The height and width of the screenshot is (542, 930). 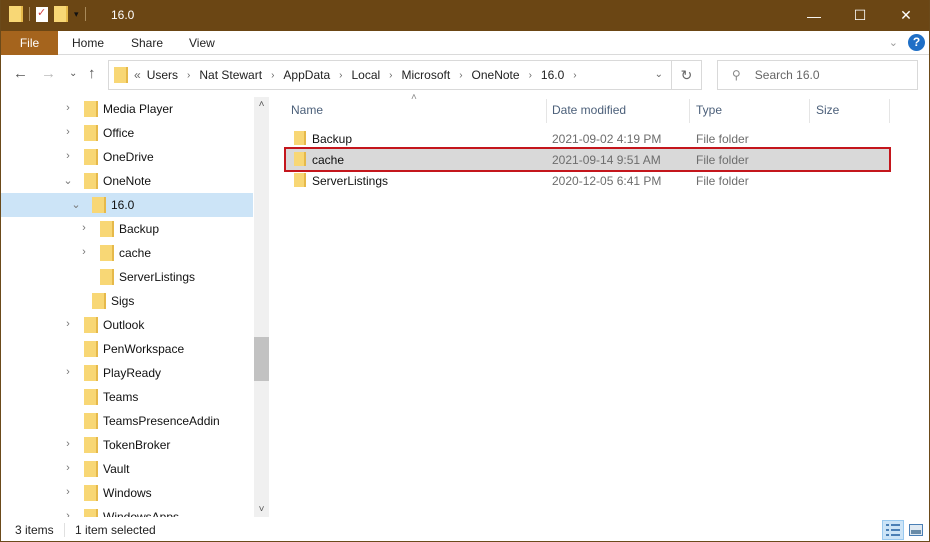 What do you see at coordinates (121, 397) in the screenshot?
I see `sidebar-item-label: Teams` at bounding box center [121, 397].